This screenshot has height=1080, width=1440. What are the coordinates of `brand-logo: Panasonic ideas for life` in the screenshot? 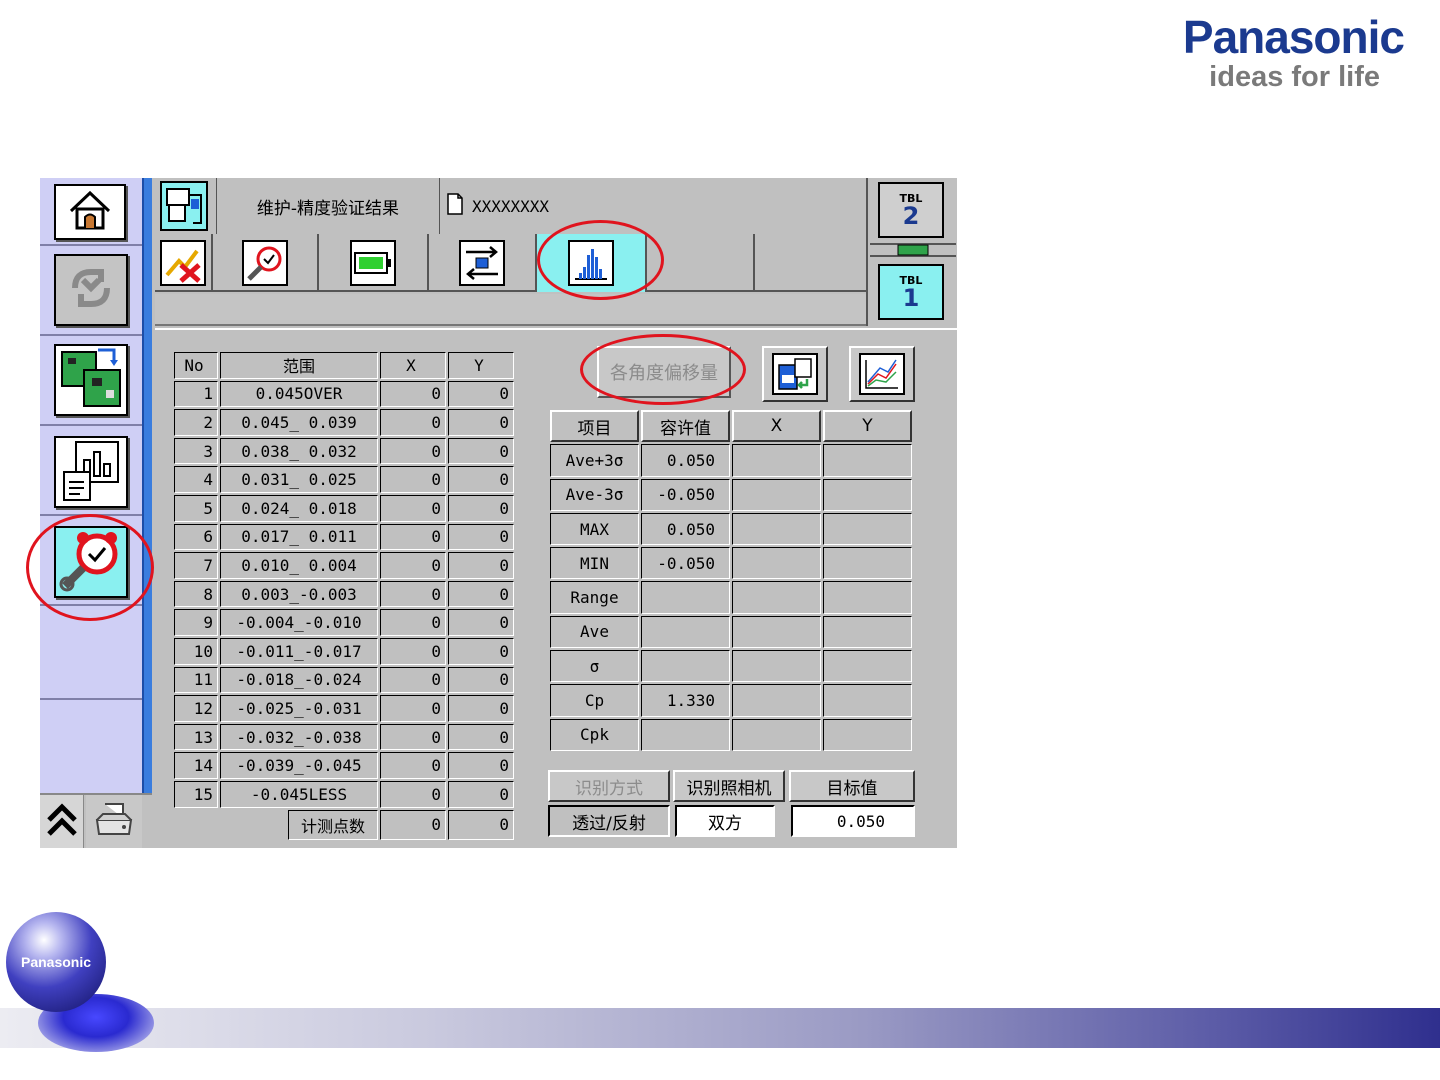 It's located at (1294, 54).